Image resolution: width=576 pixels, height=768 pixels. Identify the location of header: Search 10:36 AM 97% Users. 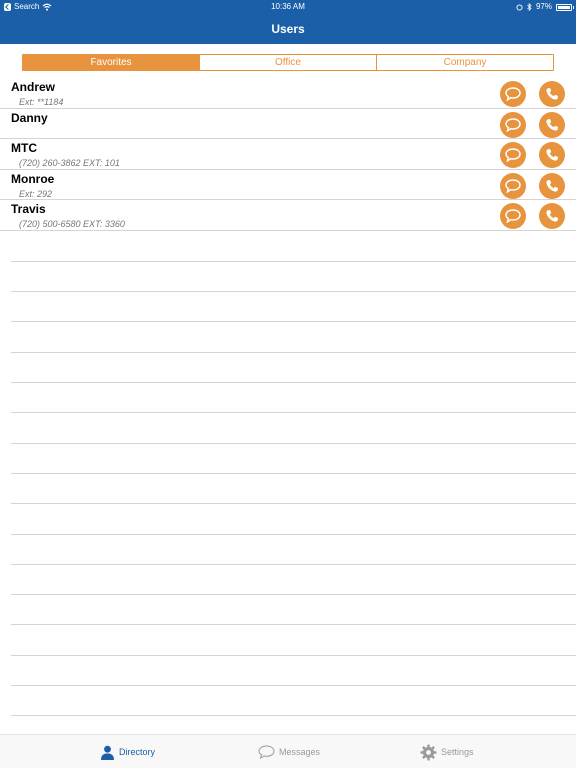
(288, 22).